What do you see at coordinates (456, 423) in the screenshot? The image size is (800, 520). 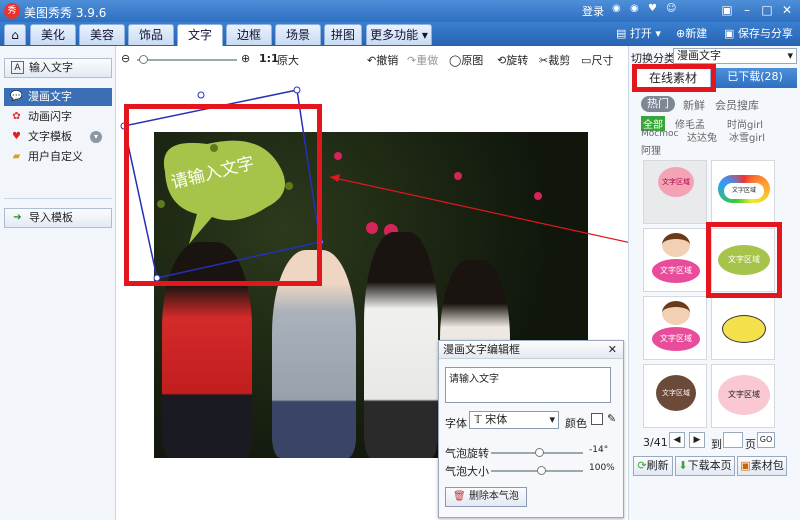 I see `font-label: 字体` at bounding box center [456, 423].